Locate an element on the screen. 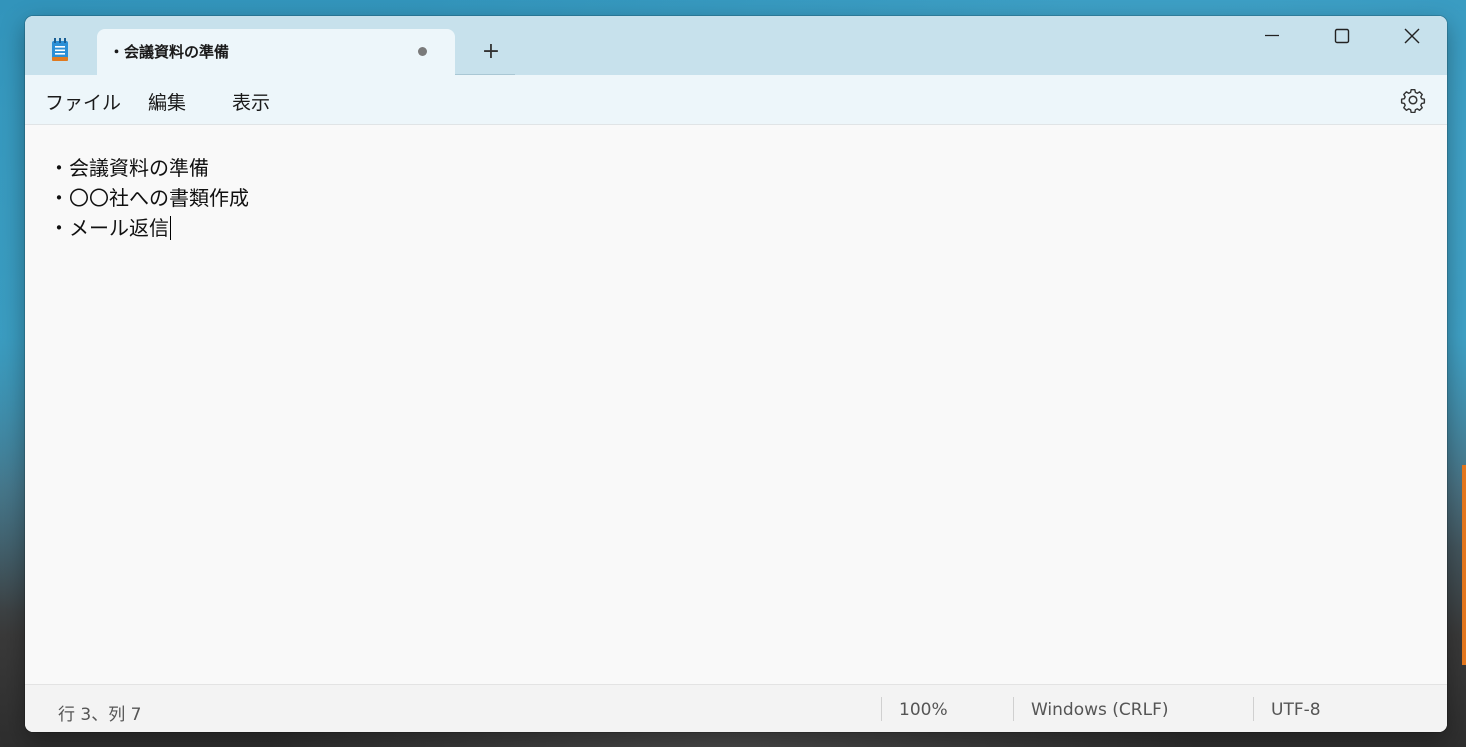 The height and width of the screenshot is (747, 1466). gear-icon is located at coordinates (1413, 101).